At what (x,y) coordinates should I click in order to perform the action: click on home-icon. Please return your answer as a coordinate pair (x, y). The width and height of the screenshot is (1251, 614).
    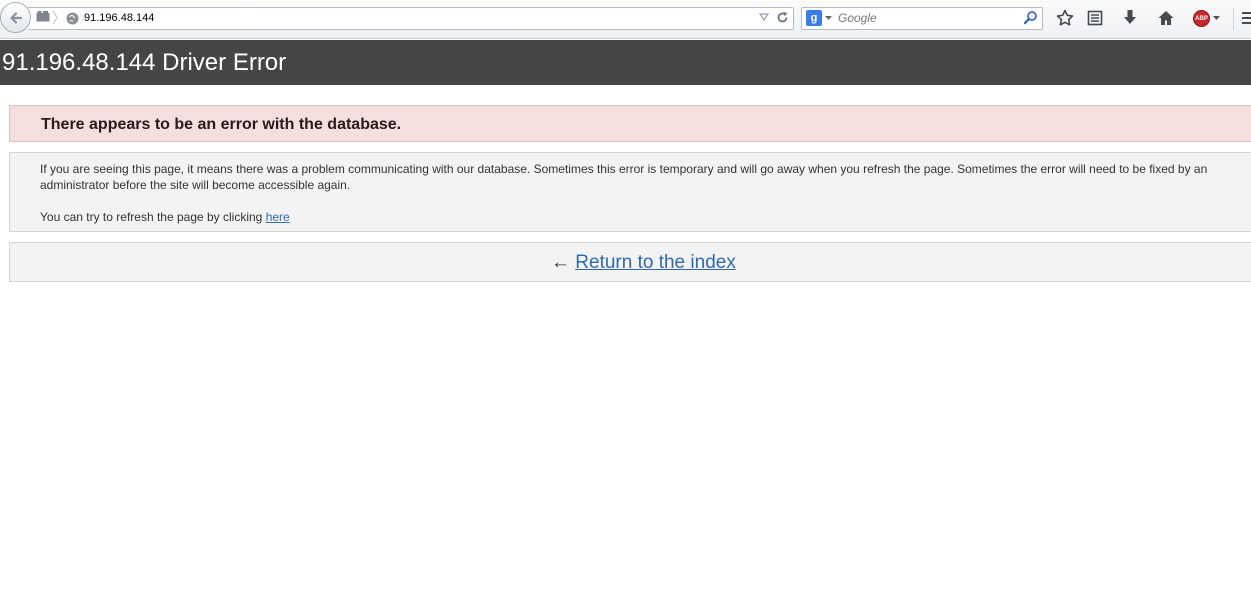
    Looking at the image, I should click on (1166, 18).